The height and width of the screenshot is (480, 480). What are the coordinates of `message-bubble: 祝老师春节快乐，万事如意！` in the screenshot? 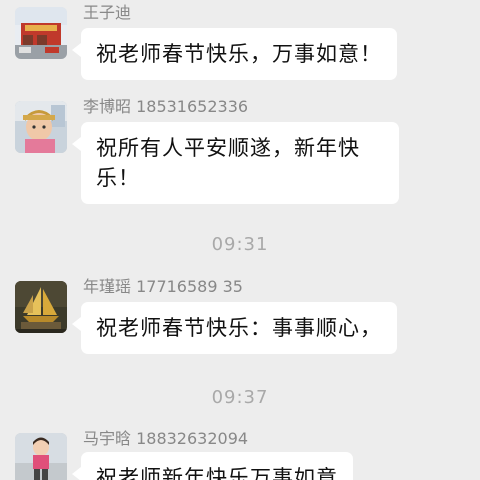 It's located at (234, 54).